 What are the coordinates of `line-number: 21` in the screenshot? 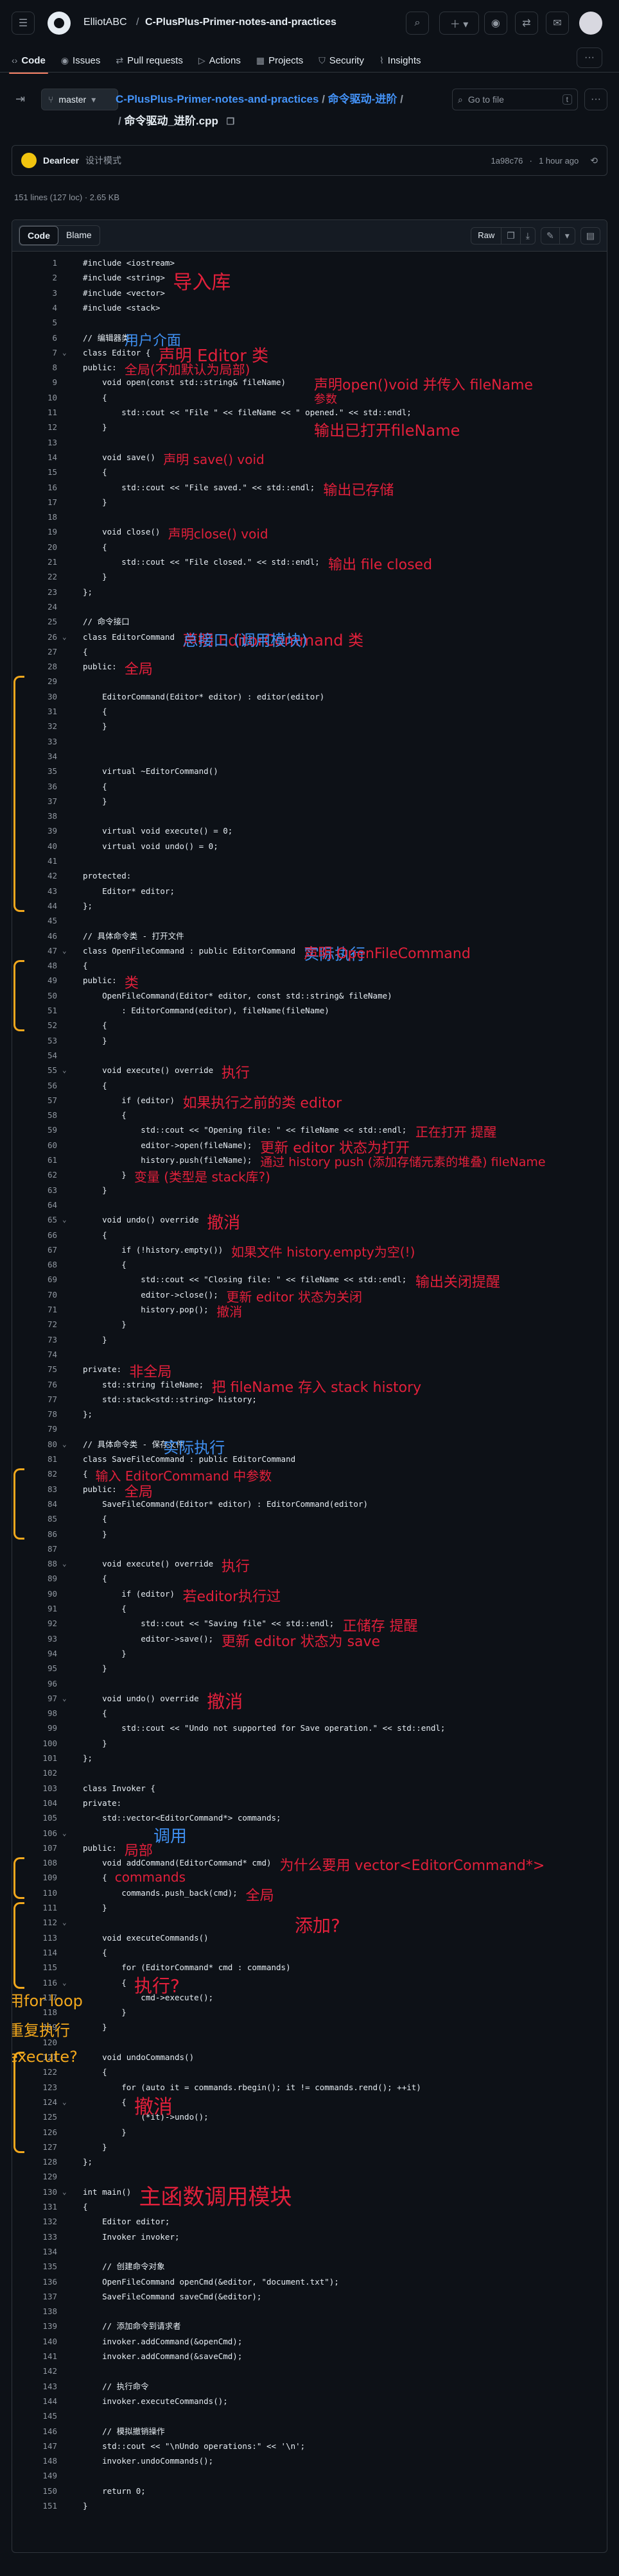 It's located at (34, 562).